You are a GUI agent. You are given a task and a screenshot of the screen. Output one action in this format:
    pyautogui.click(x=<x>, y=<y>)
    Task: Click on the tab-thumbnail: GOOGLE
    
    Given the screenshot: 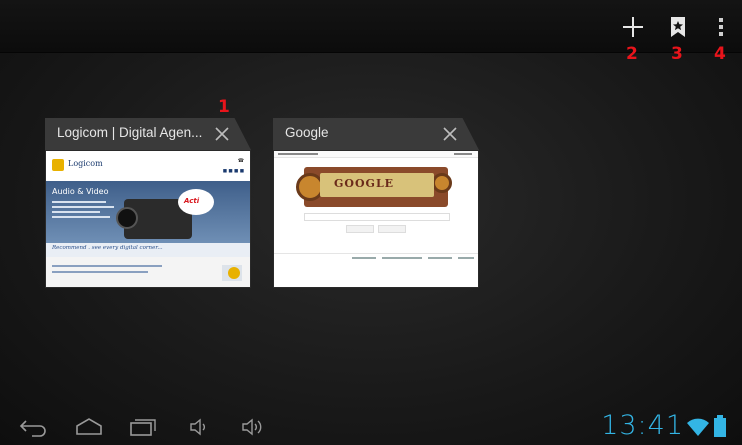 What is the action you would take?
    pyautogui.click(x=376, y=219)
    